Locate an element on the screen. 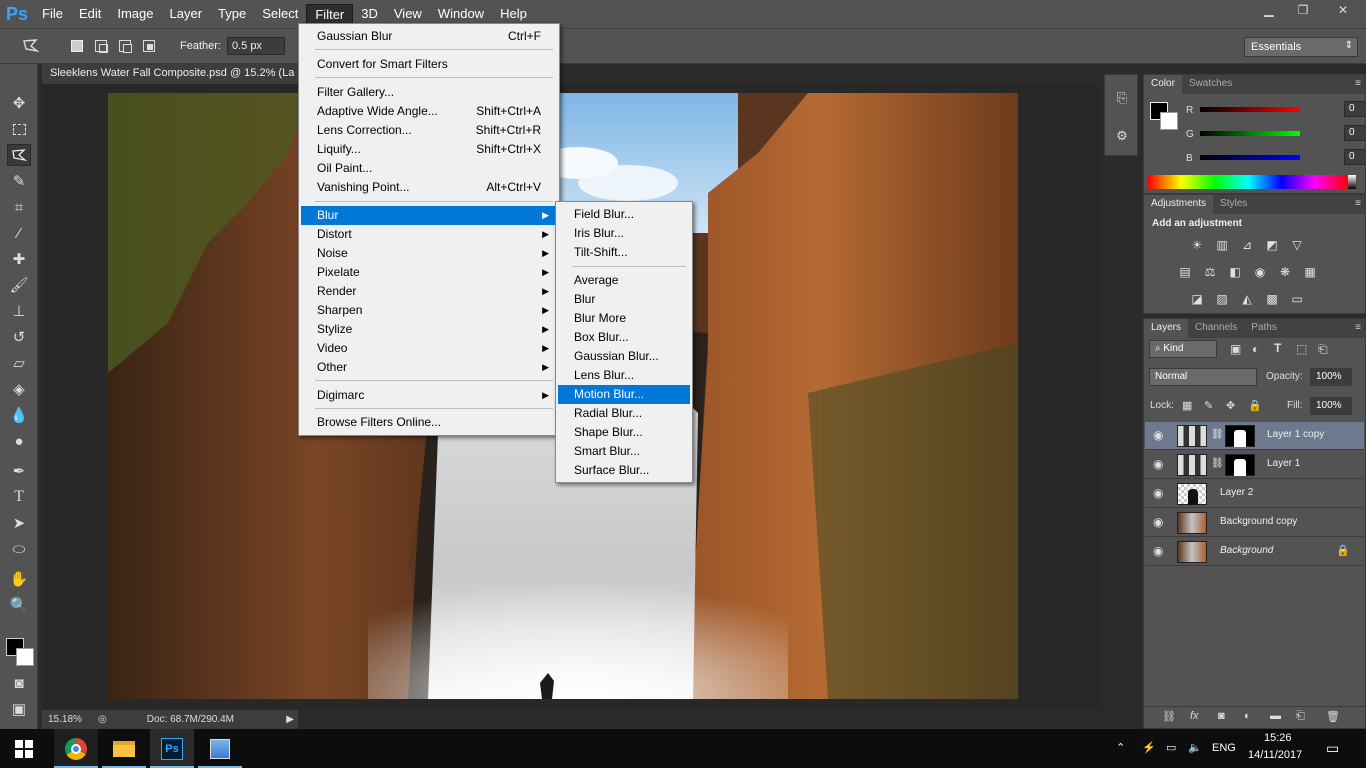 The width and height of the screenshot is (1366, 768). menu-filter: Filter is located at coordinates (330, 14).